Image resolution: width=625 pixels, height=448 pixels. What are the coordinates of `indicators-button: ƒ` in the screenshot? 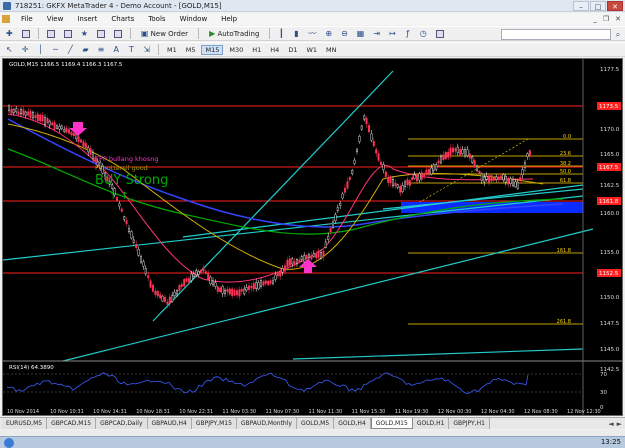 It's located at (408, 34).